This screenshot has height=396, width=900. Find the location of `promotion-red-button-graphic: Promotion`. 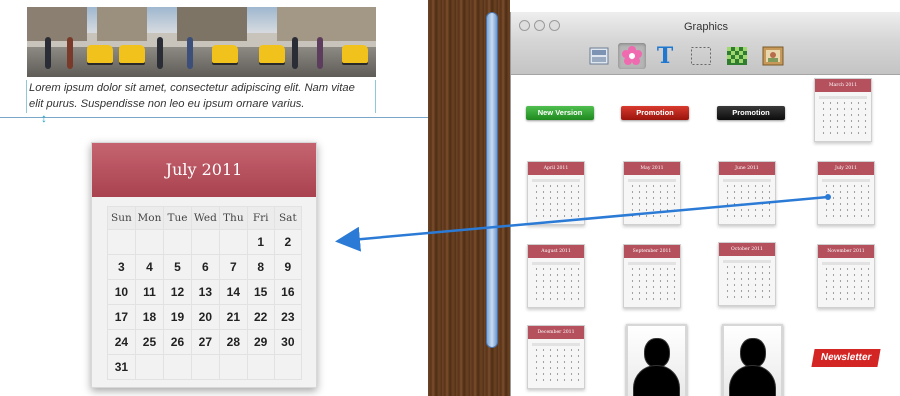

promotion-red-button-graphic: Promotion is located at coordinates (655, 113).